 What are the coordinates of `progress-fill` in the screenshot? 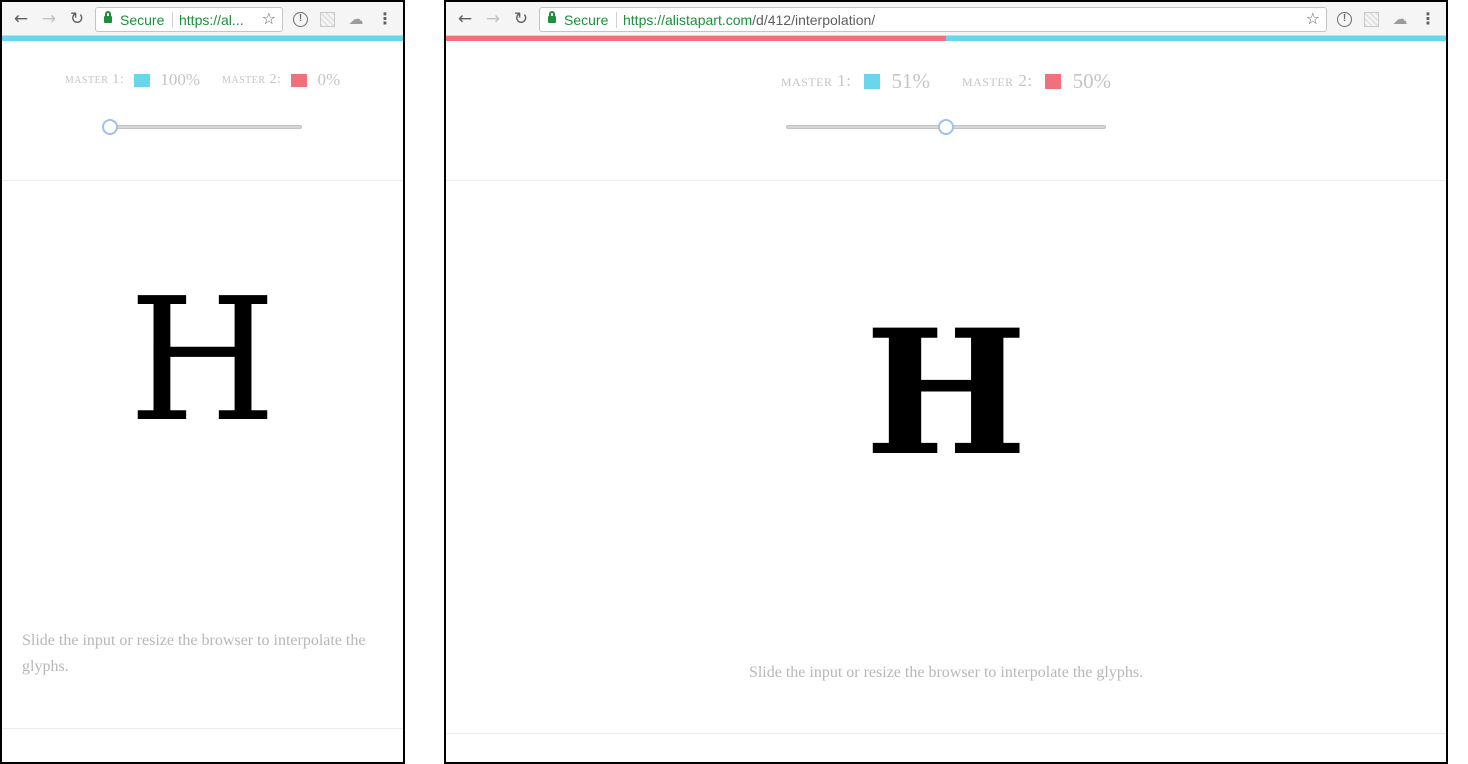 It's located at (696, 38).